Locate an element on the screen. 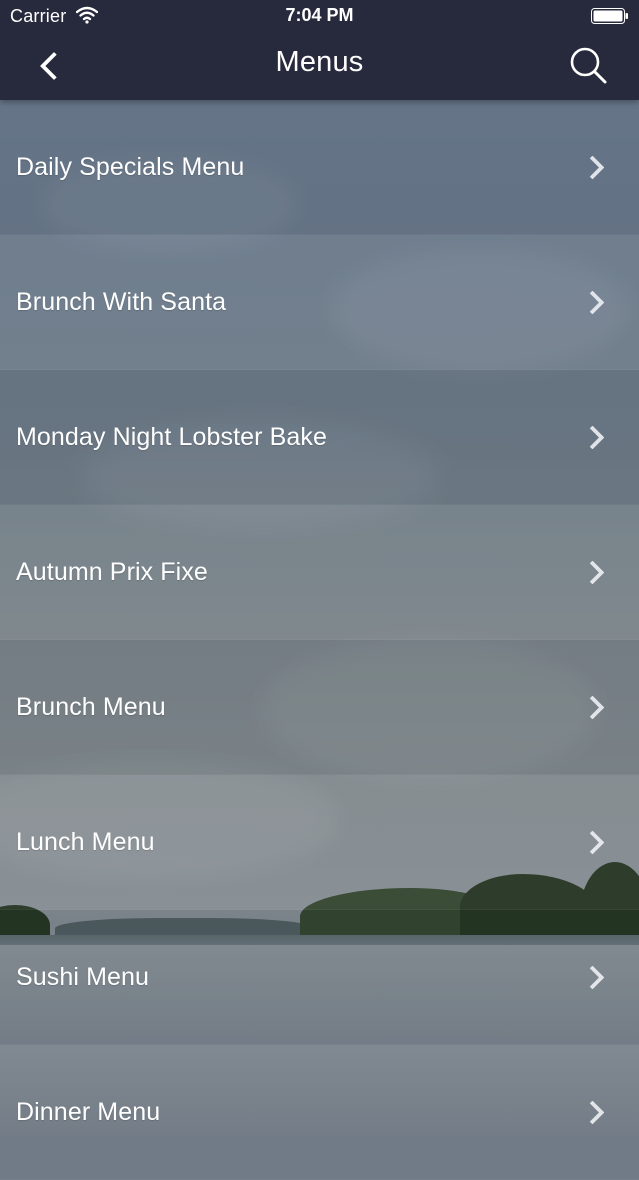 This screenshot has width=639, height=1180. list-item-monday-night-lobster-bake: Monday Night Lobster Bake is located at coordinates (319, 437).